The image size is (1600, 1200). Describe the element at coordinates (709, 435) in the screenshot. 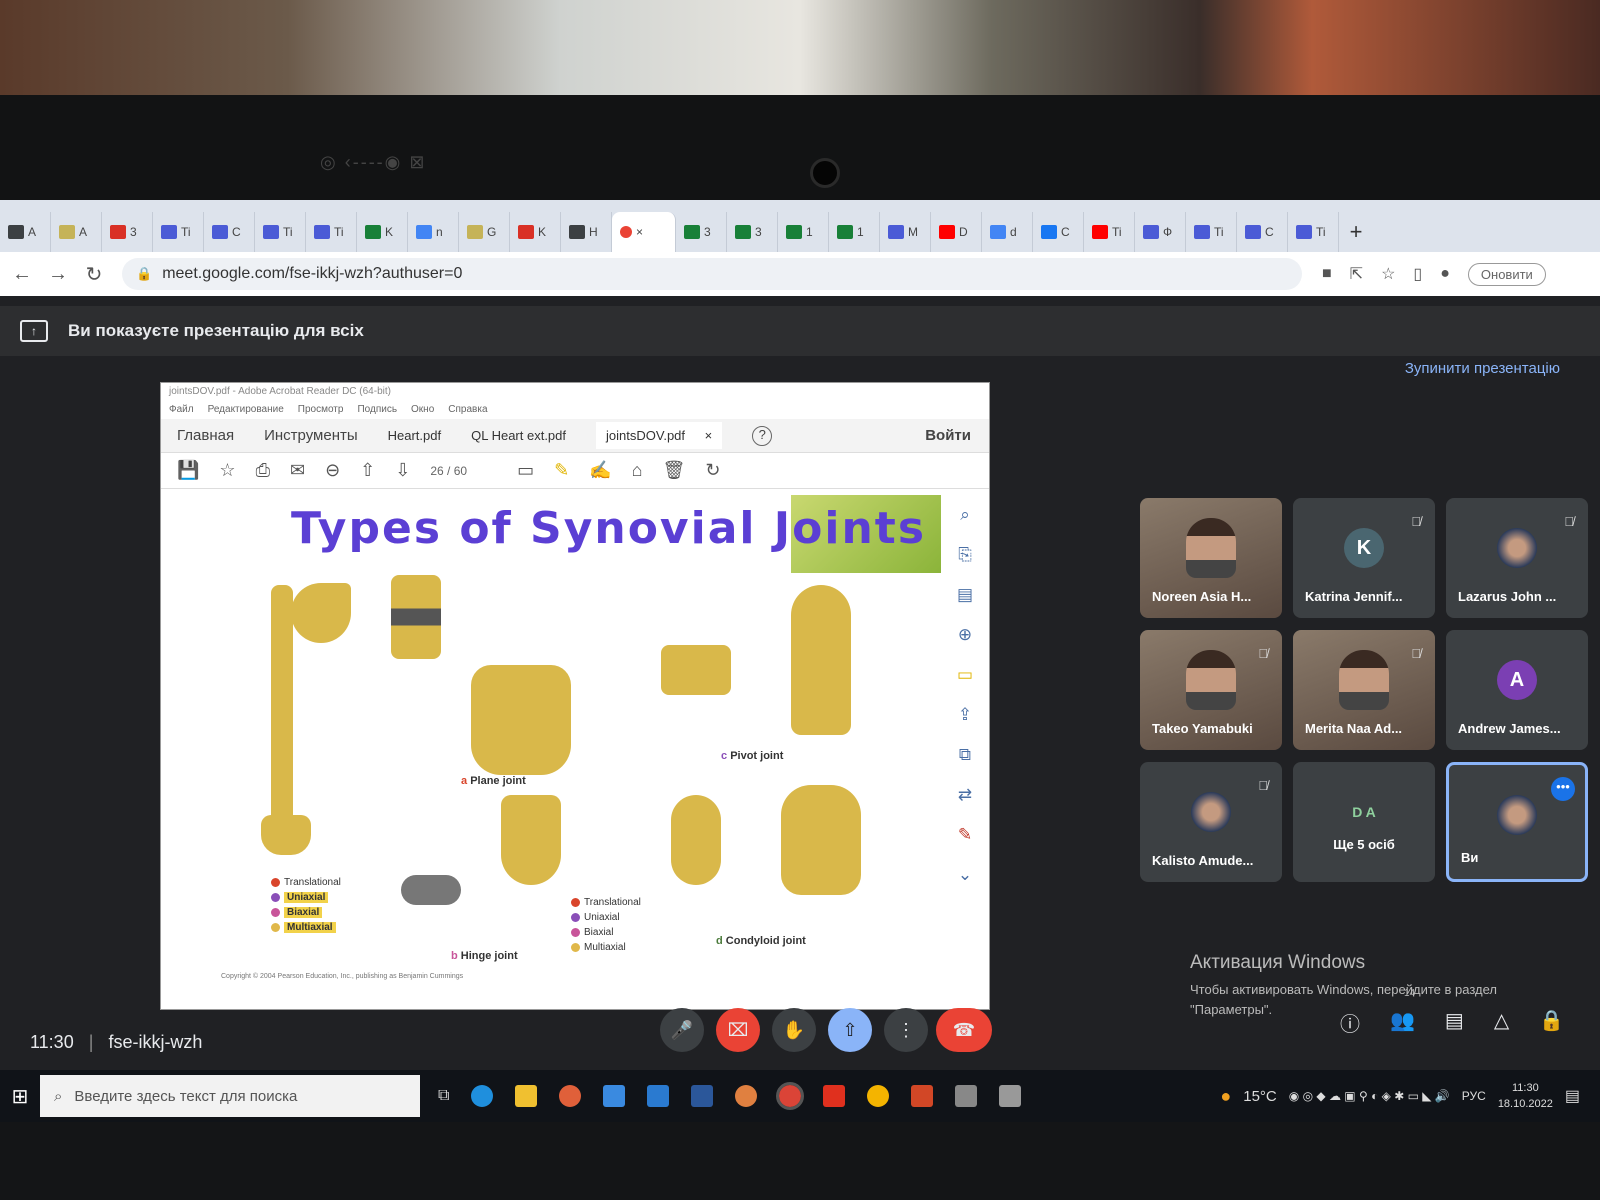

I see `close-icon: ×` at that location.